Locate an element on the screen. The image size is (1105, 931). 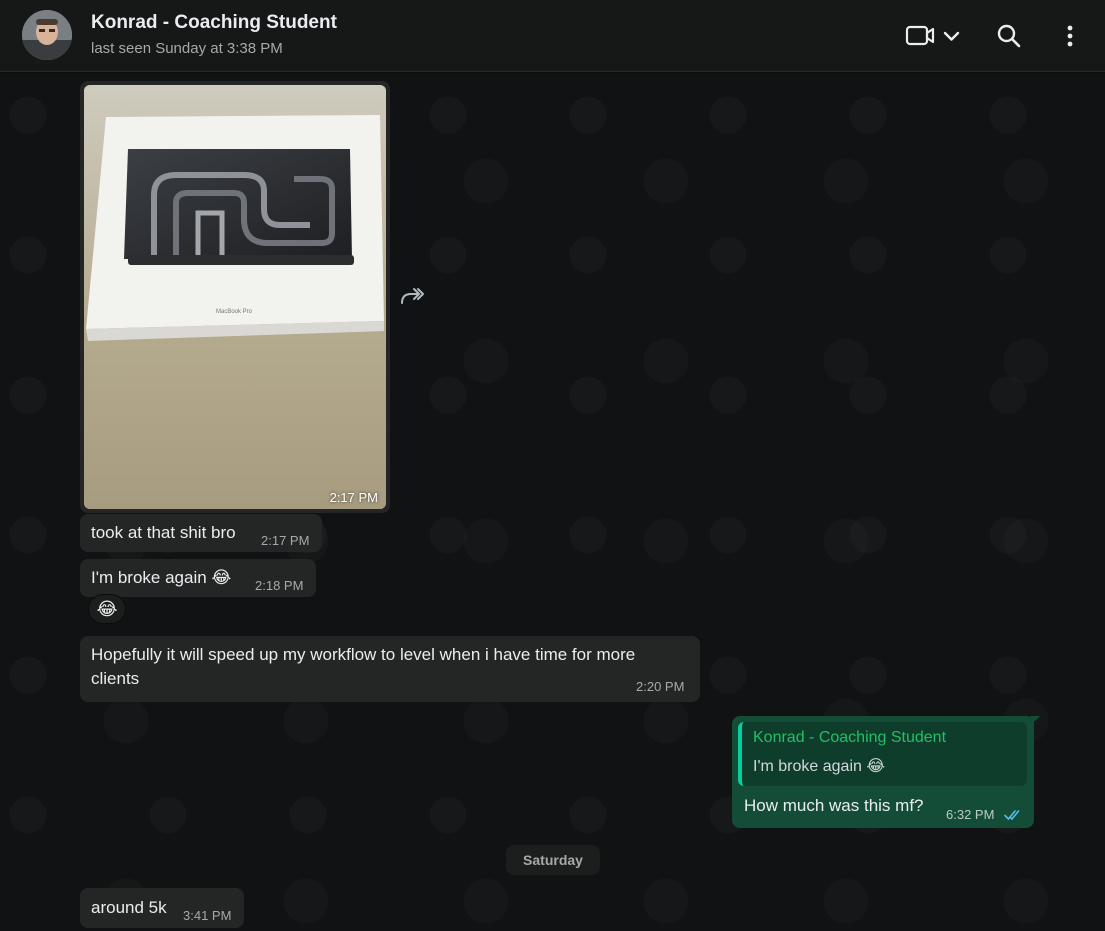
menu-button is located at coordinates (1070, 36).